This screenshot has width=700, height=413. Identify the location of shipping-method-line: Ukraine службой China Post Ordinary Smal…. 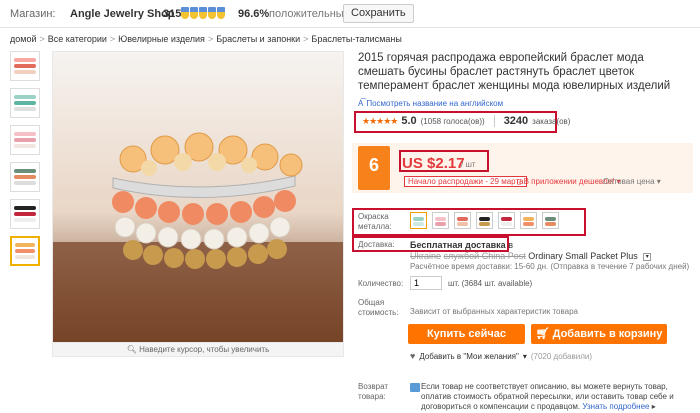
(531, 256).